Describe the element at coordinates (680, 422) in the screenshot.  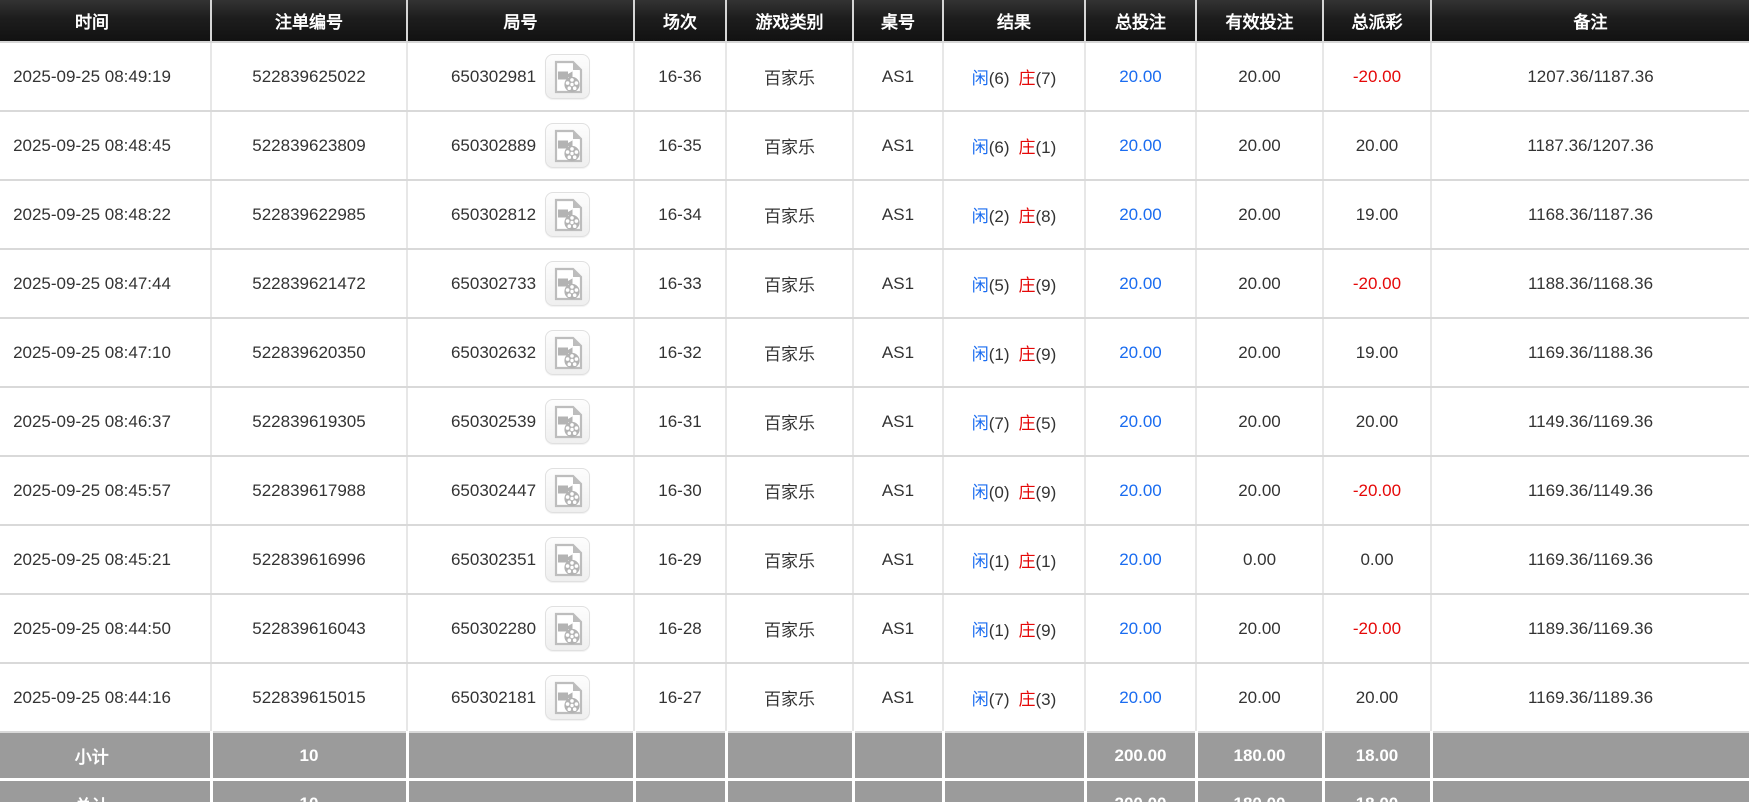
I see `cell-session: 16-31` at that location.